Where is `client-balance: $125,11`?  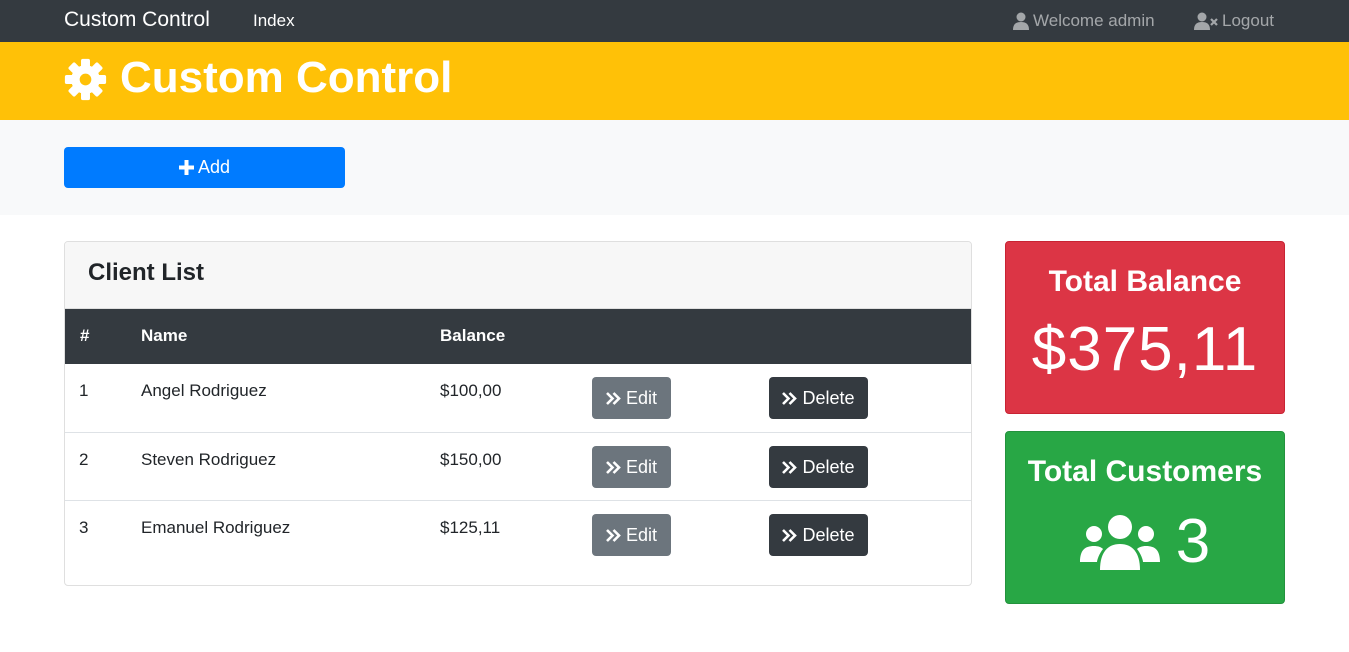
client-balance: $125,11 is located at coordinates (470, 527).